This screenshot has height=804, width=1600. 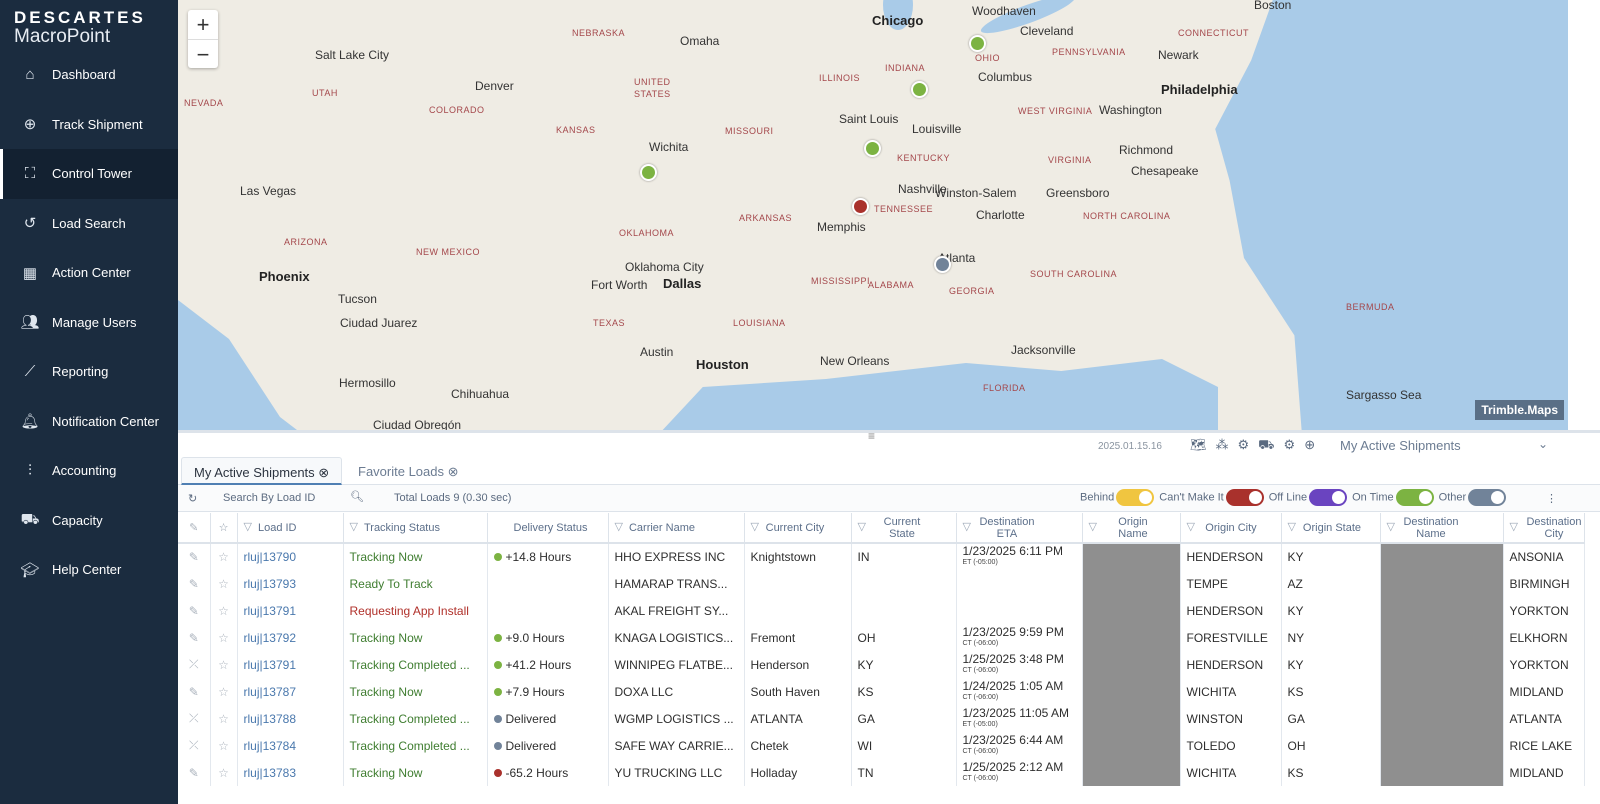 I want to click on load-id-link: rluj|13790, so click(x=290, y=556).